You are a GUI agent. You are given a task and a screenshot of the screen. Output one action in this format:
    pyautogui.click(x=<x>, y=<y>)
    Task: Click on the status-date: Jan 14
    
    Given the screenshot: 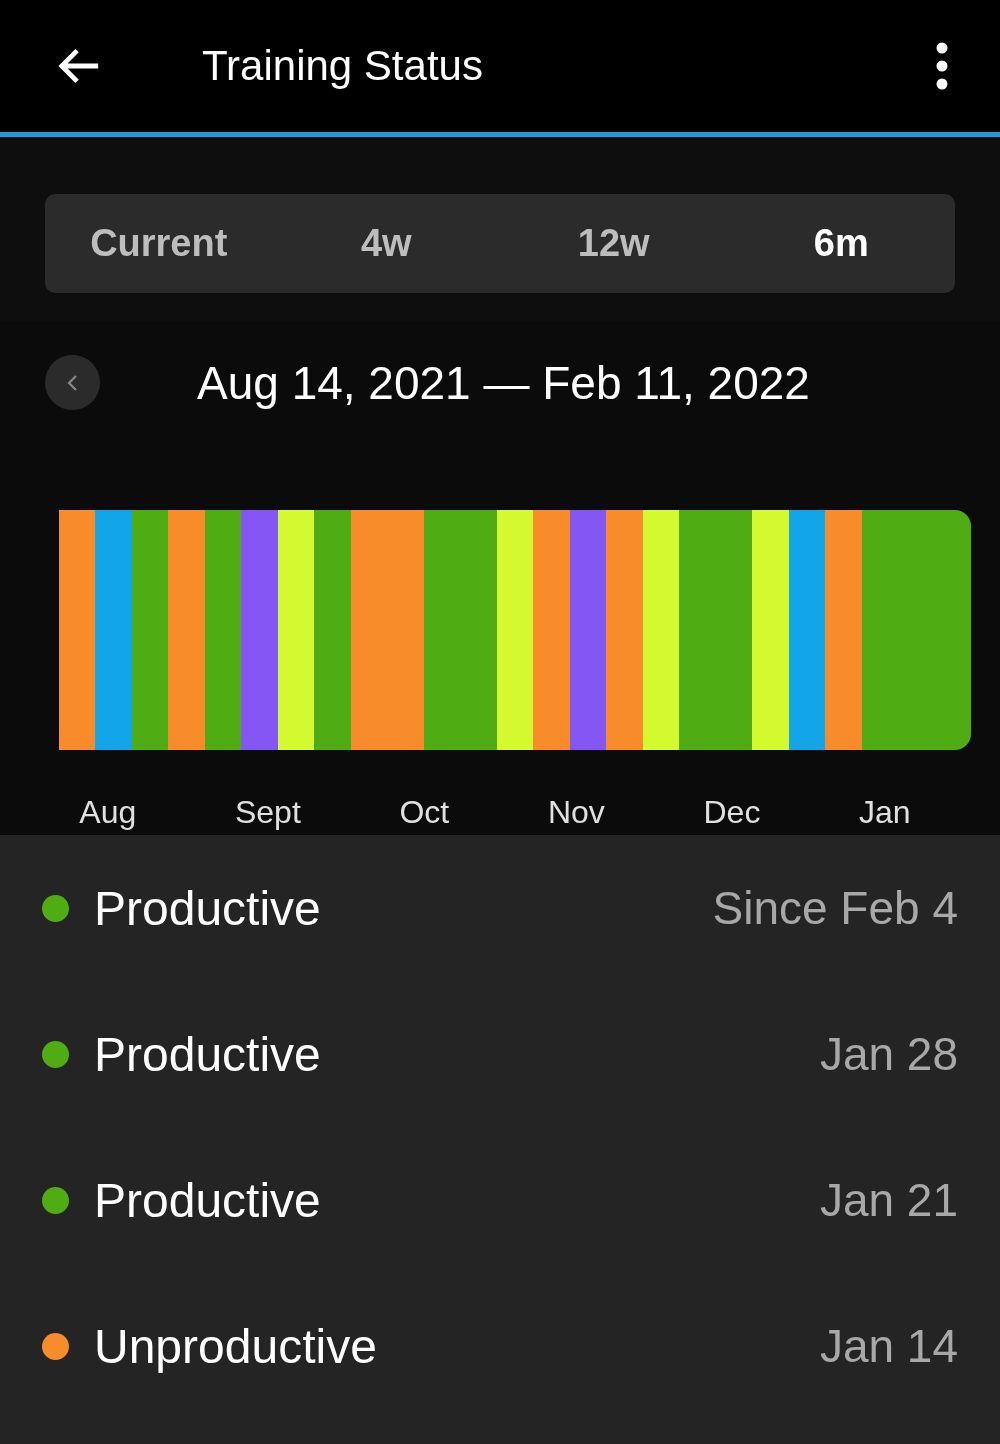 What is the action you would take?
    pyautogui.click(x=888, y=1346)
    